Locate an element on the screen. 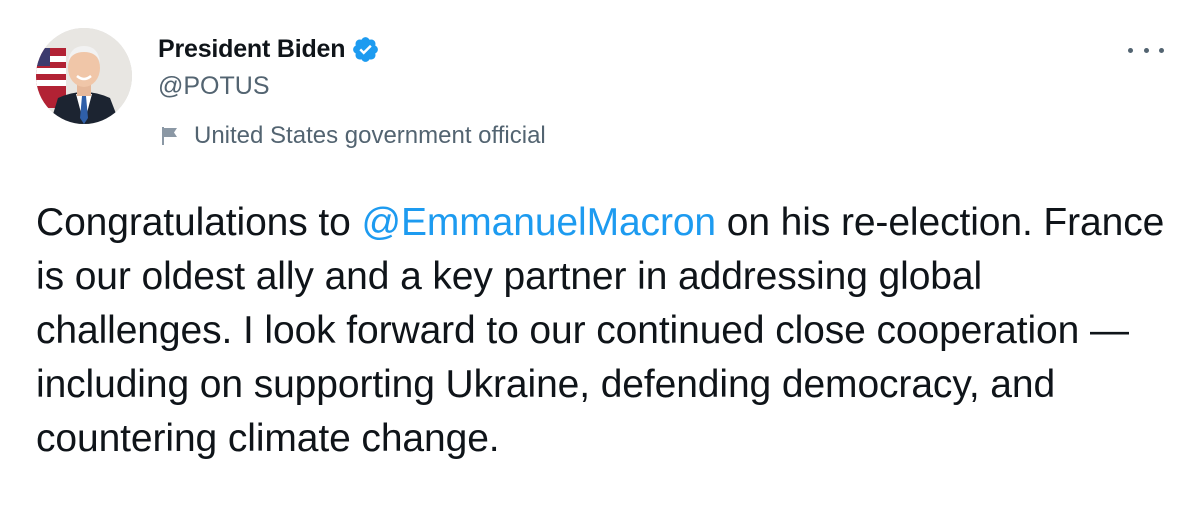 Image resolution: width=1192 pixels, height=528 pixels. more-options-icon is located at coordinates (1146, 50).